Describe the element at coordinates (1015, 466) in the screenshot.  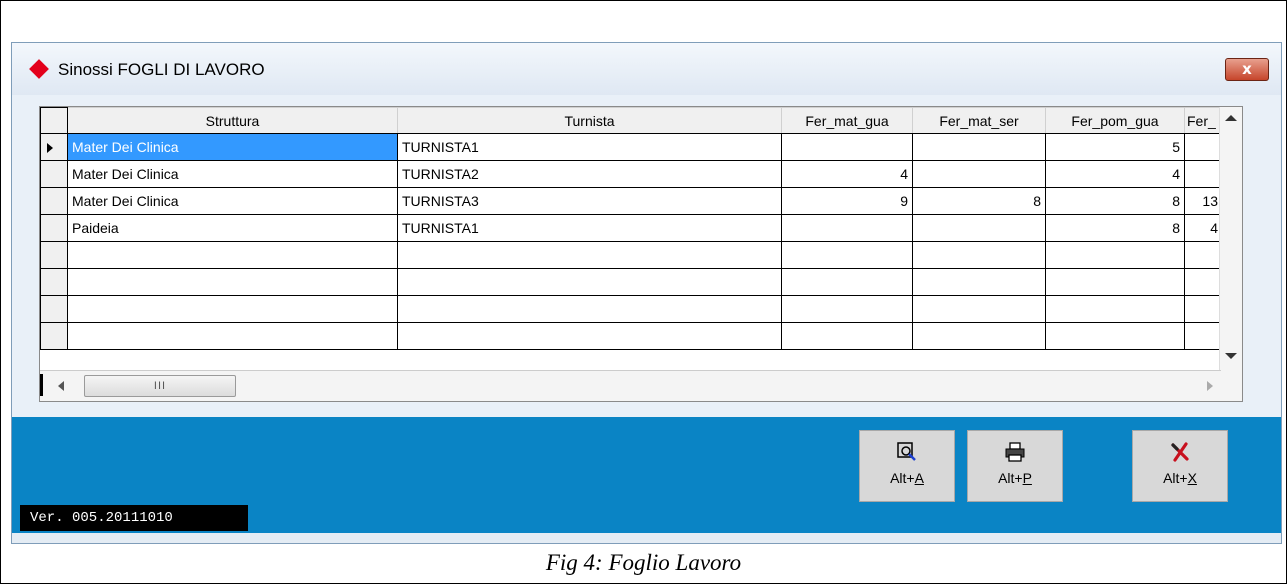
I see `print-button: Alt+P` at that location.